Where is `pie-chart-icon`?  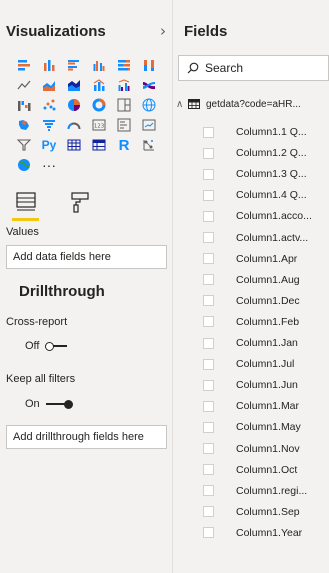
pie-chart-icon is located at coordinates (74, 105).